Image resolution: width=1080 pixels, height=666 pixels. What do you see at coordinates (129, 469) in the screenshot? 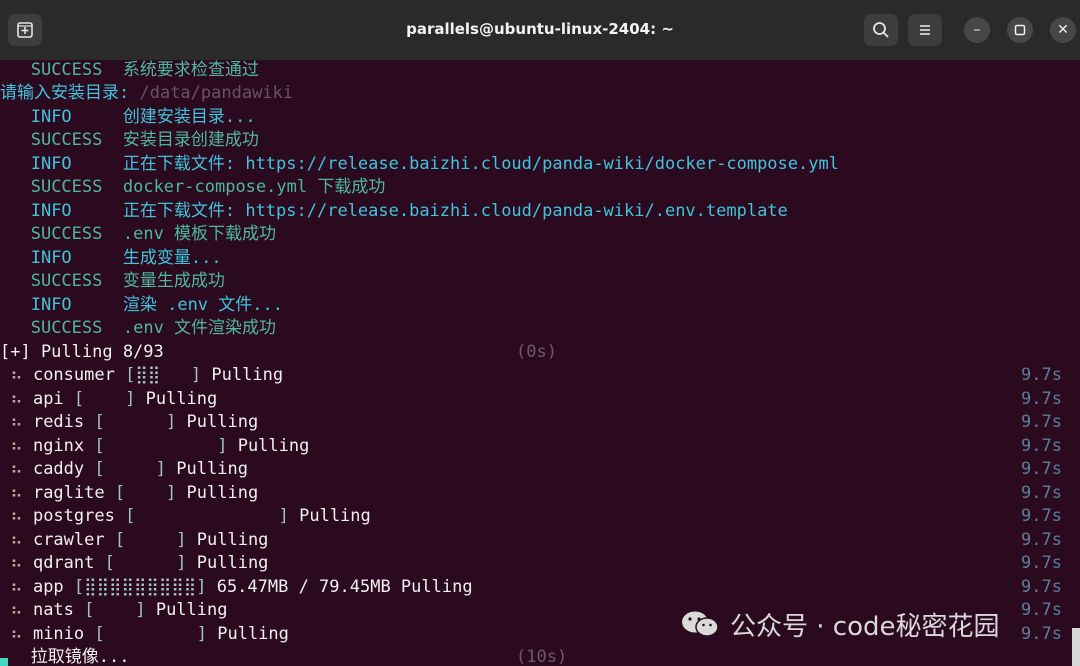
I see `pull-item: ⠦ caddy [ ] Pulling` at bounding box center [129, 469].